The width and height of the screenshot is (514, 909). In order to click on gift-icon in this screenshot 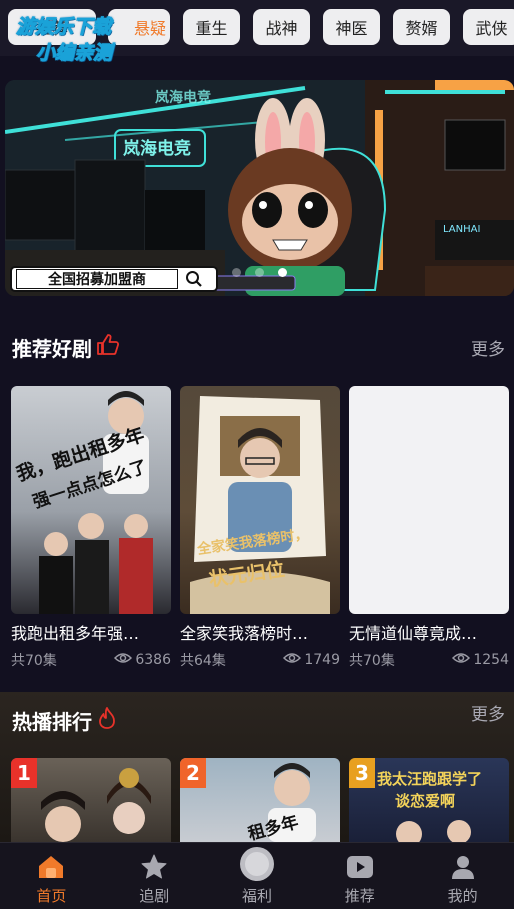, I will do `click(257, 864)`.